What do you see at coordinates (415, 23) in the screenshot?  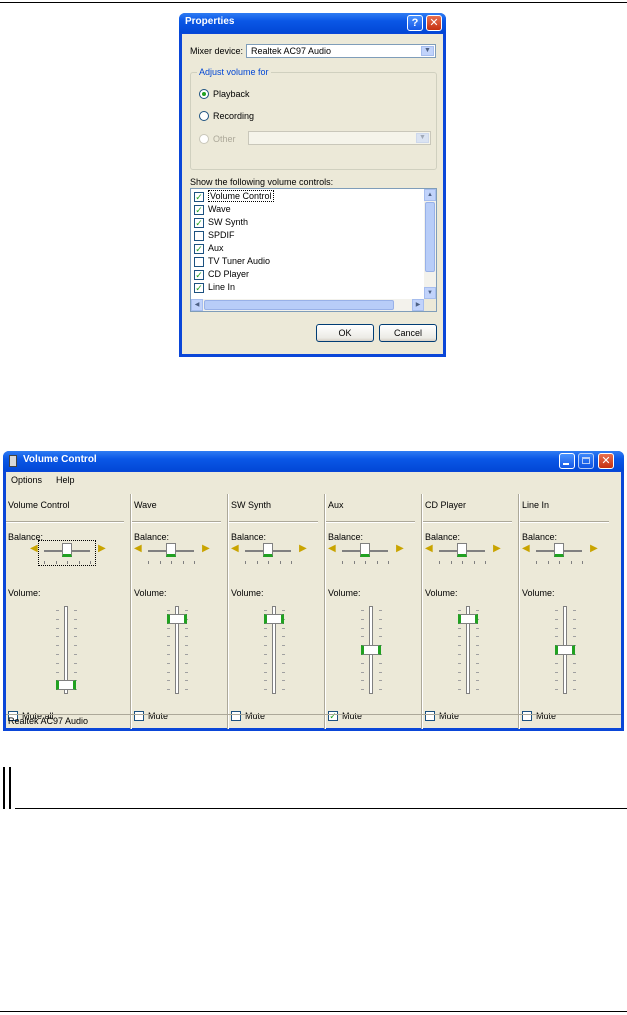 I see `help-button: ?` at bounding box center [415, 23].